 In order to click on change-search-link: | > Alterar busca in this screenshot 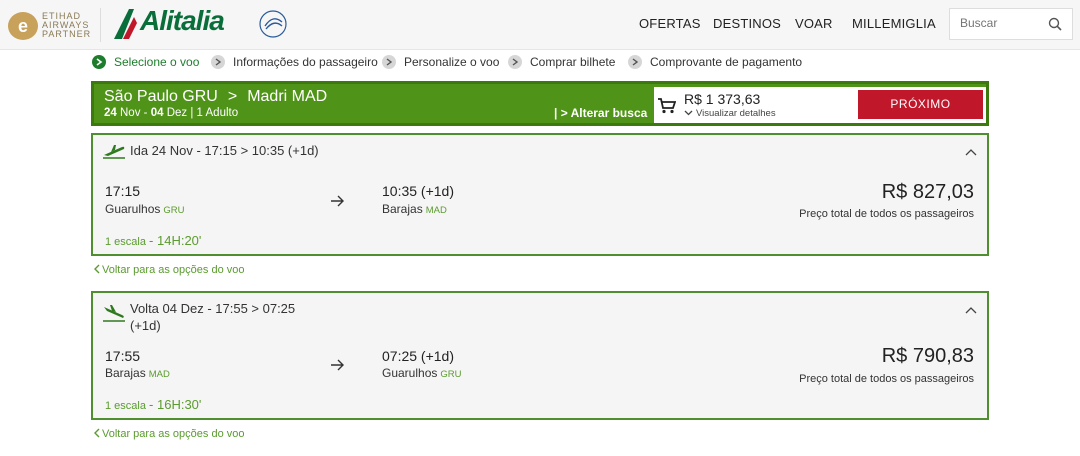, I will do `click(600, 113)`.